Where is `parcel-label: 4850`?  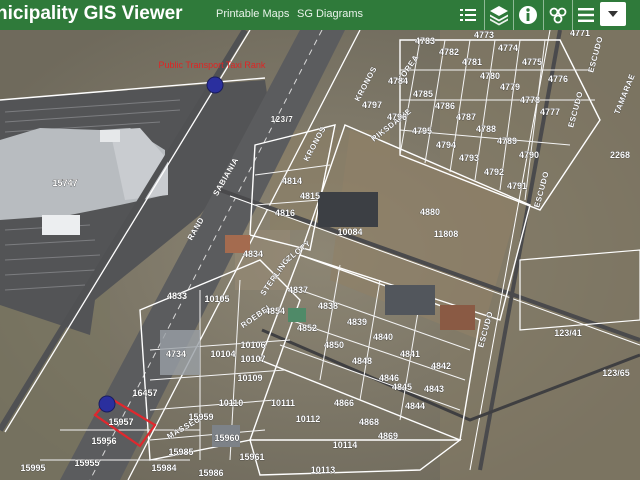 parcel-label: 4850 is located at coordinates (334, 345).